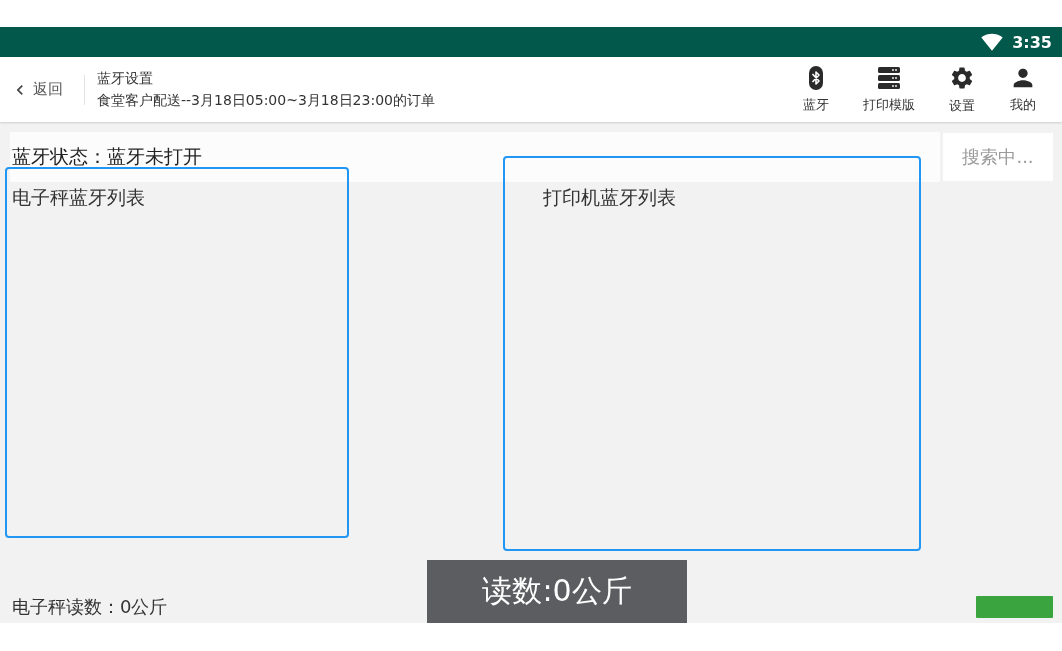  I want to click on wifi-icon, so click(992, 42).